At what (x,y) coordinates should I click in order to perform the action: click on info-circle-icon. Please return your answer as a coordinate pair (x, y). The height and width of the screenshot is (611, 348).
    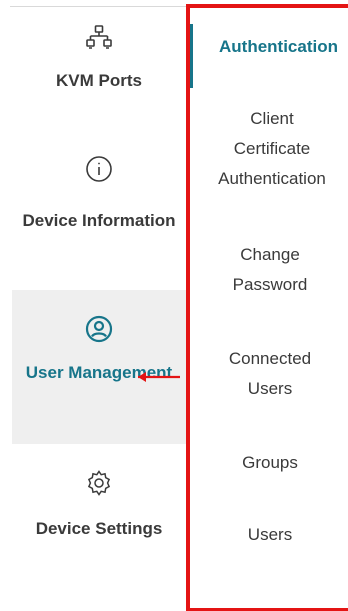
    Looking at the image, I should click on (99, 169).